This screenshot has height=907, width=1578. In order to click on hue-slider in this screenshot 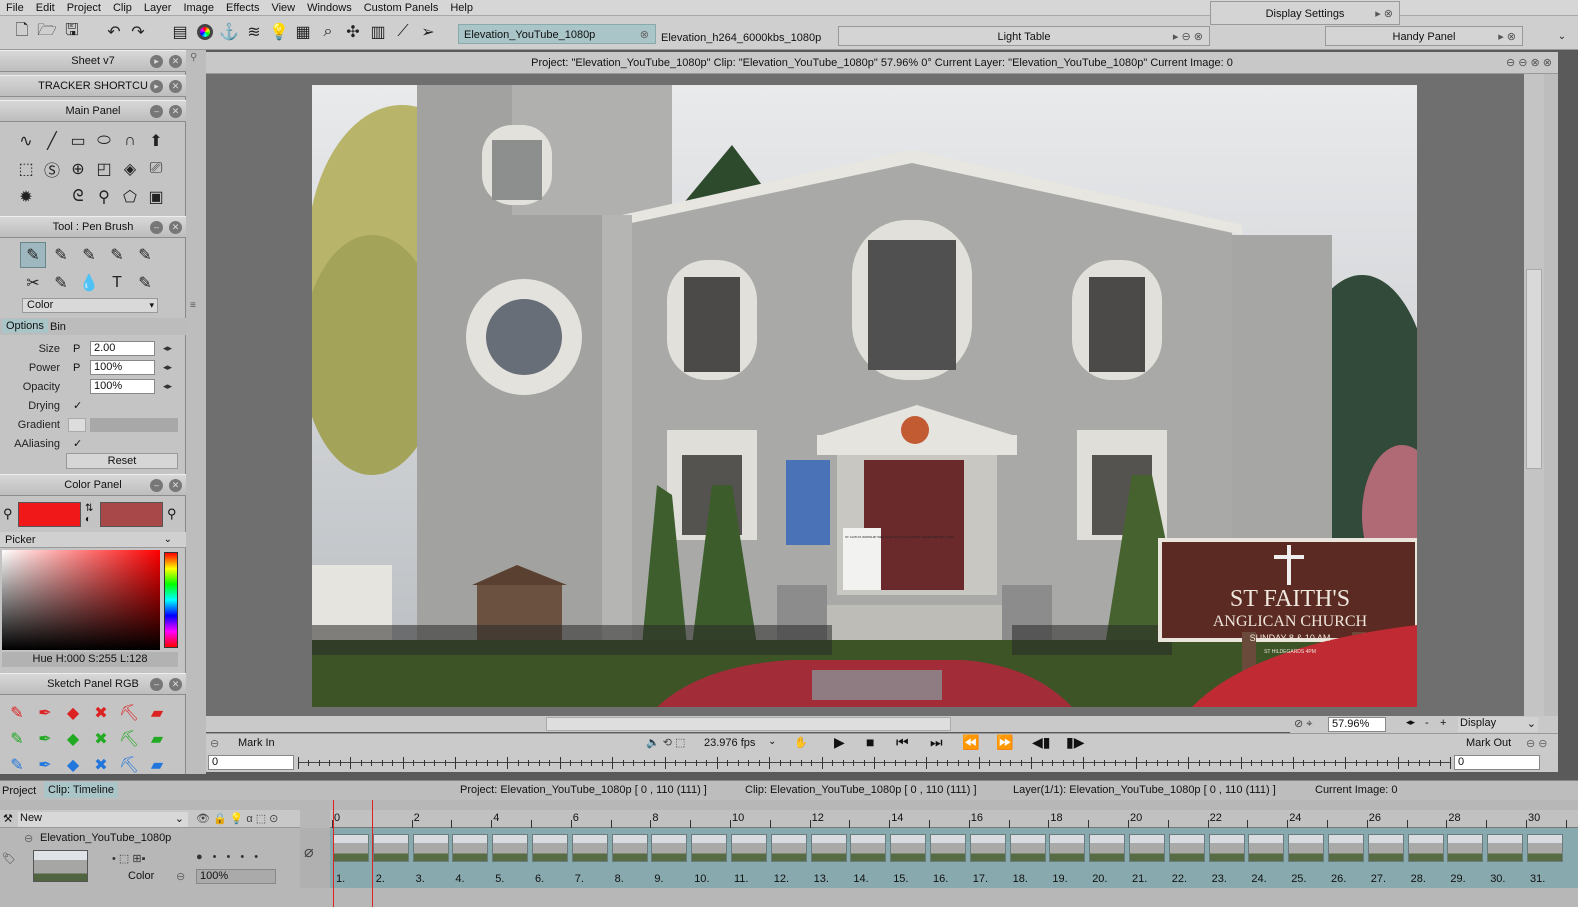, I will do `click(171, 600)`.